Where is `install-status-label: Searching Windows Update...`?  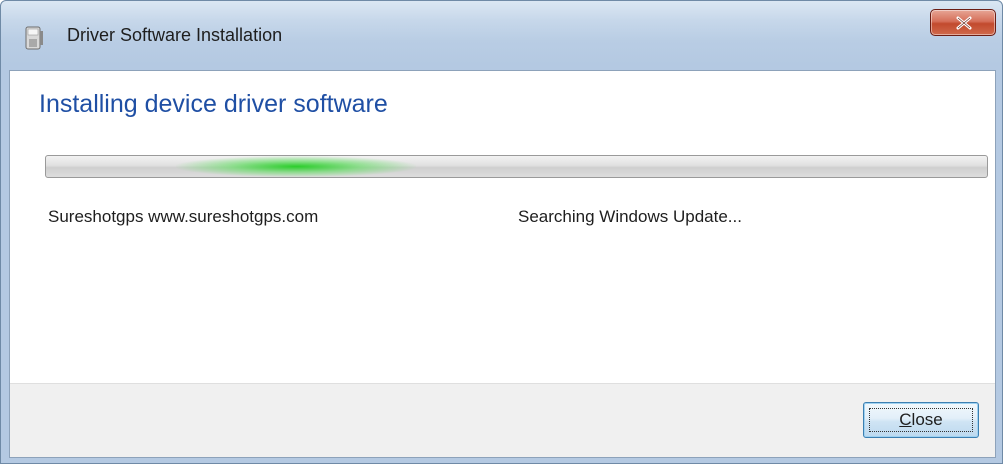 install-status-label: Searching Windows Update... is located at coordinates (630, 216).